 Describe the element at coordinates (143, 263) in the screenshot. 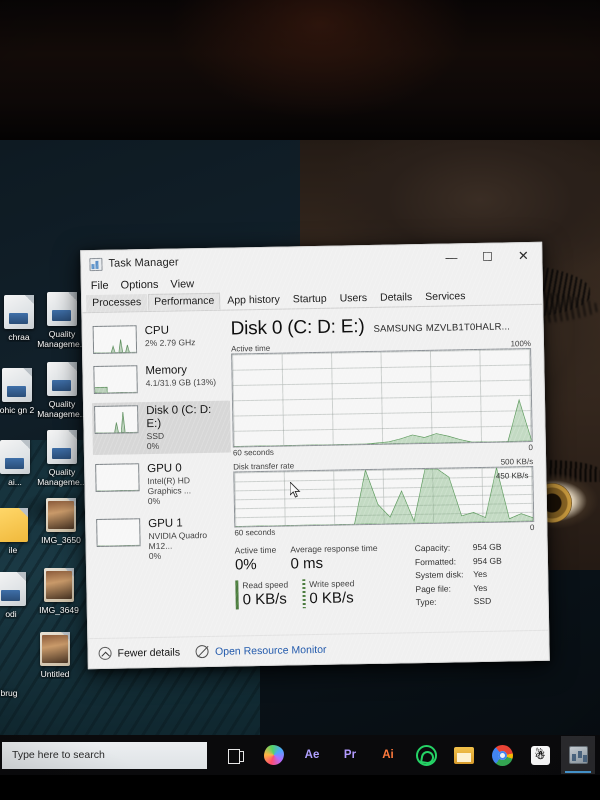

I see `window-title: Task Manager` at that location.